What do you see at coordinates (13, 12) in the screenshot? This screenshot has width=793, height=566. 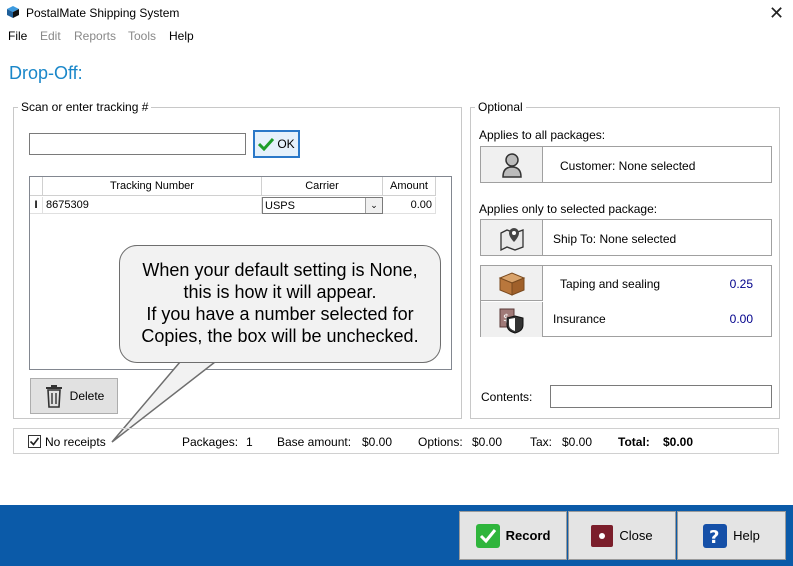 I see `app-icon` at bounding box center [13, 12].